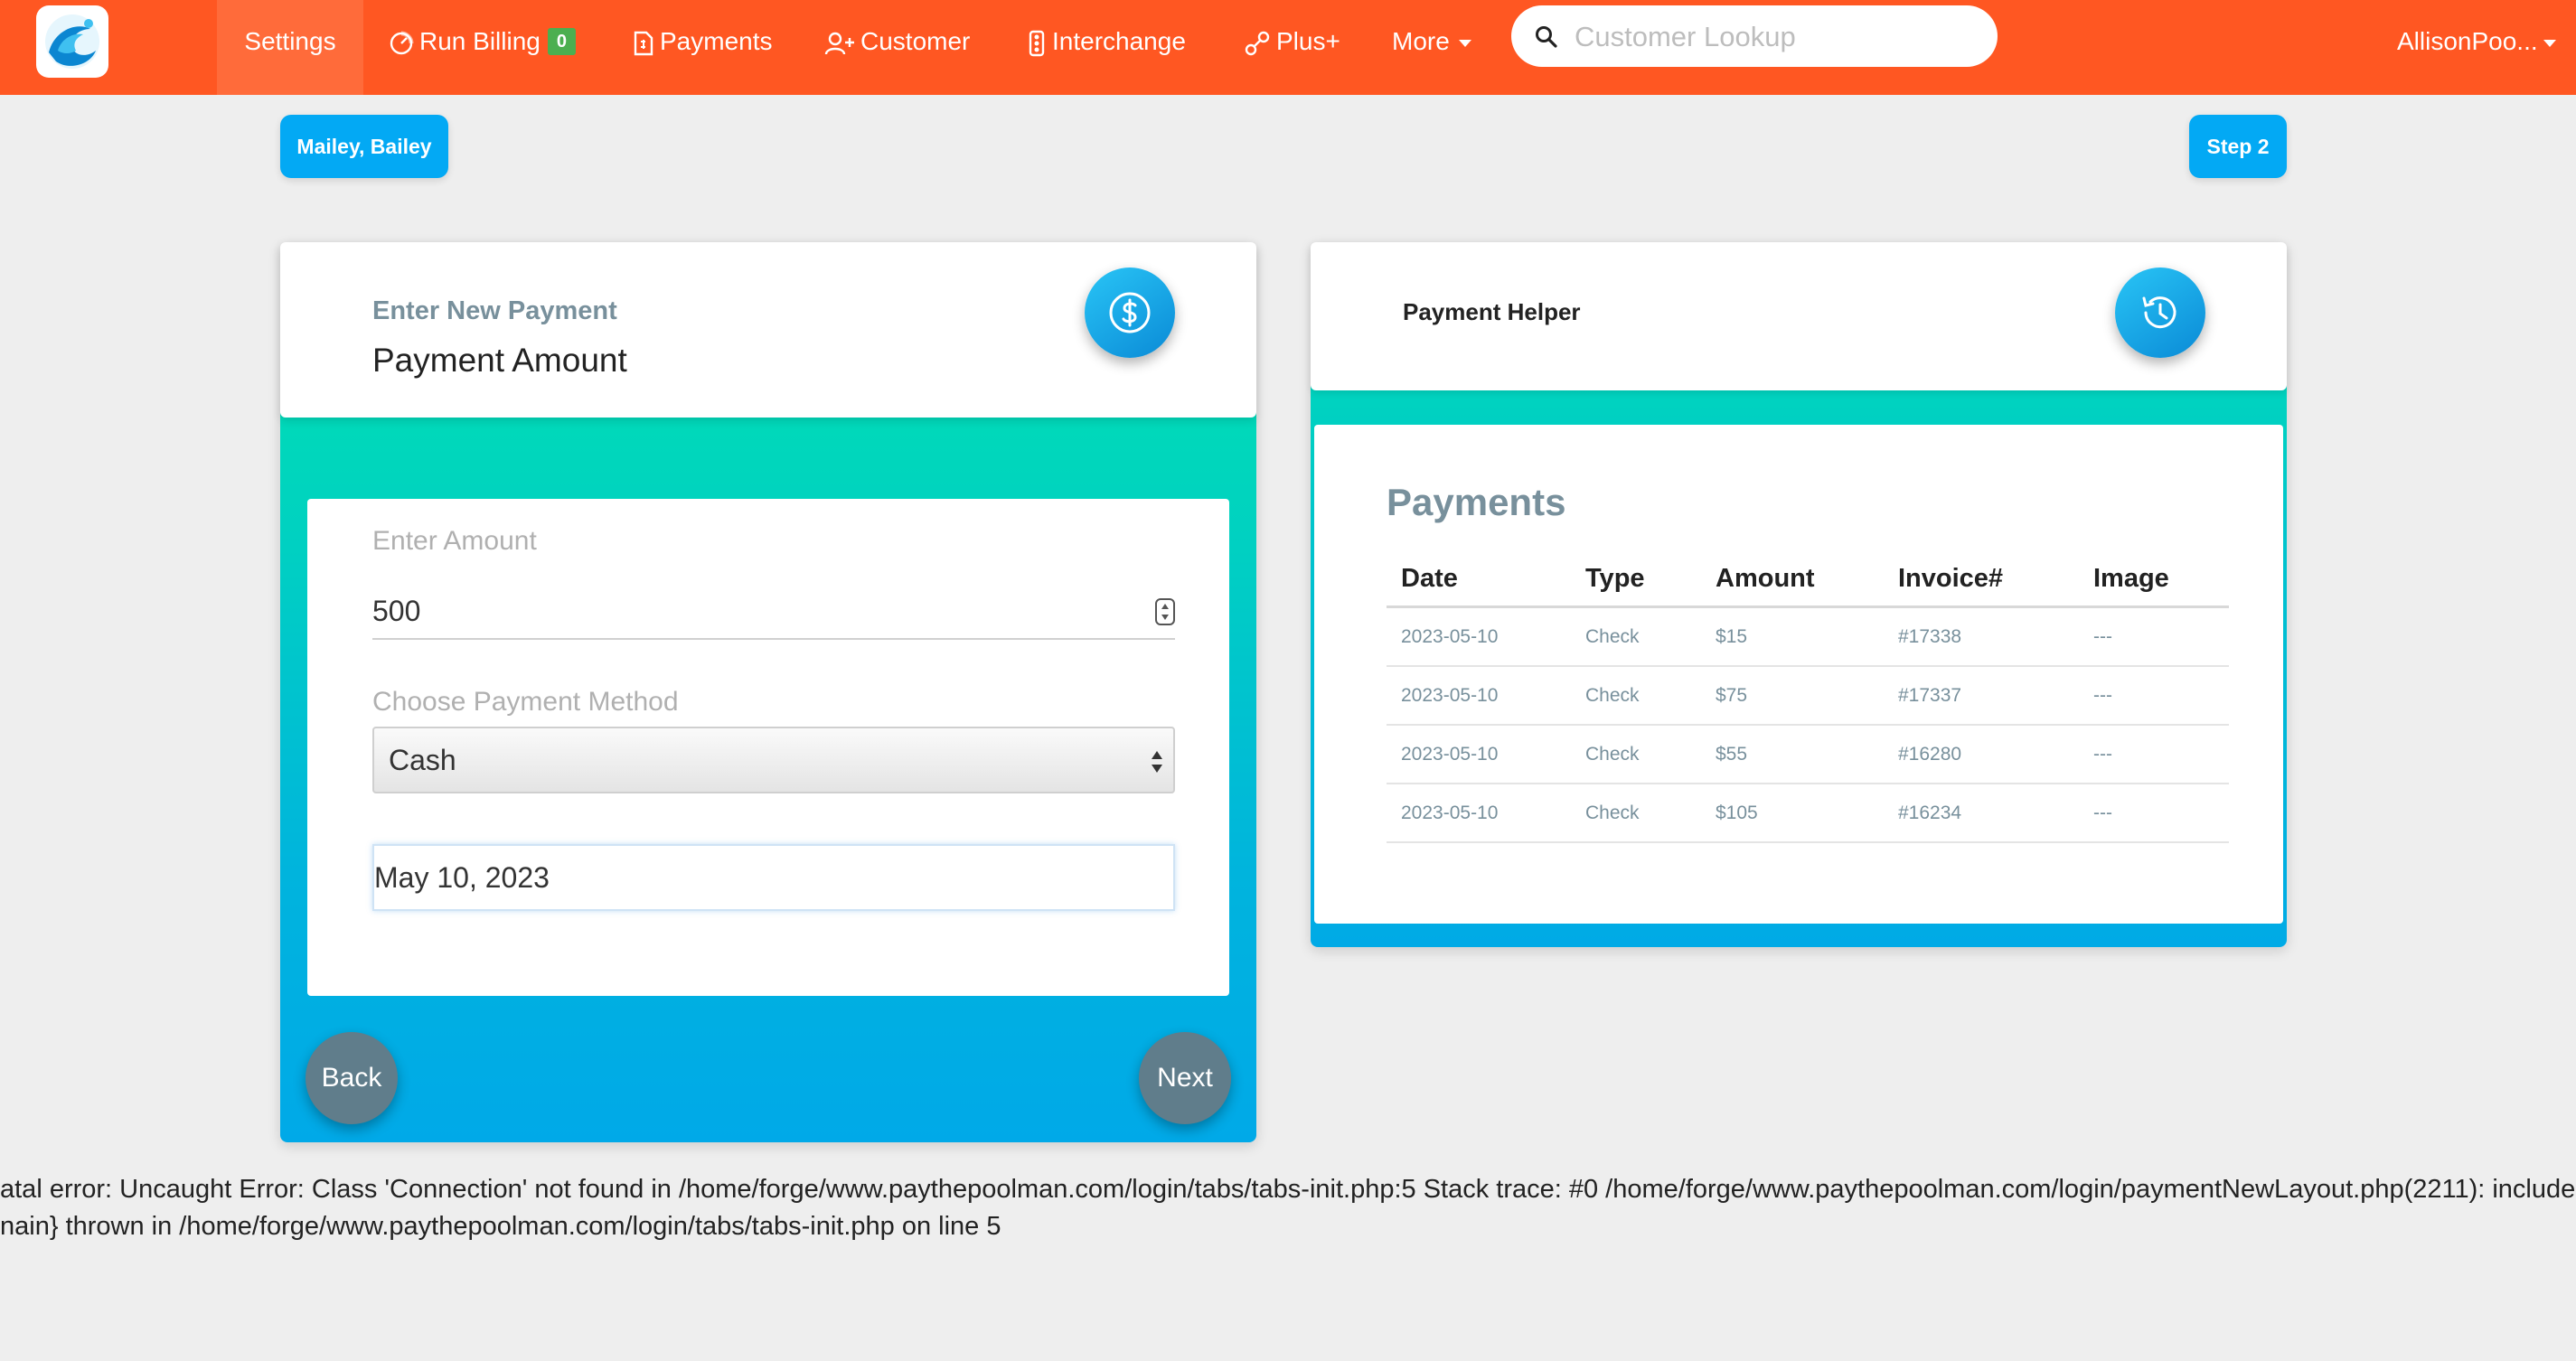  What do you see at coordinates (352, 1078) in the screenshot?
I see `back-button: Back` at bounding box center [352, 1078].